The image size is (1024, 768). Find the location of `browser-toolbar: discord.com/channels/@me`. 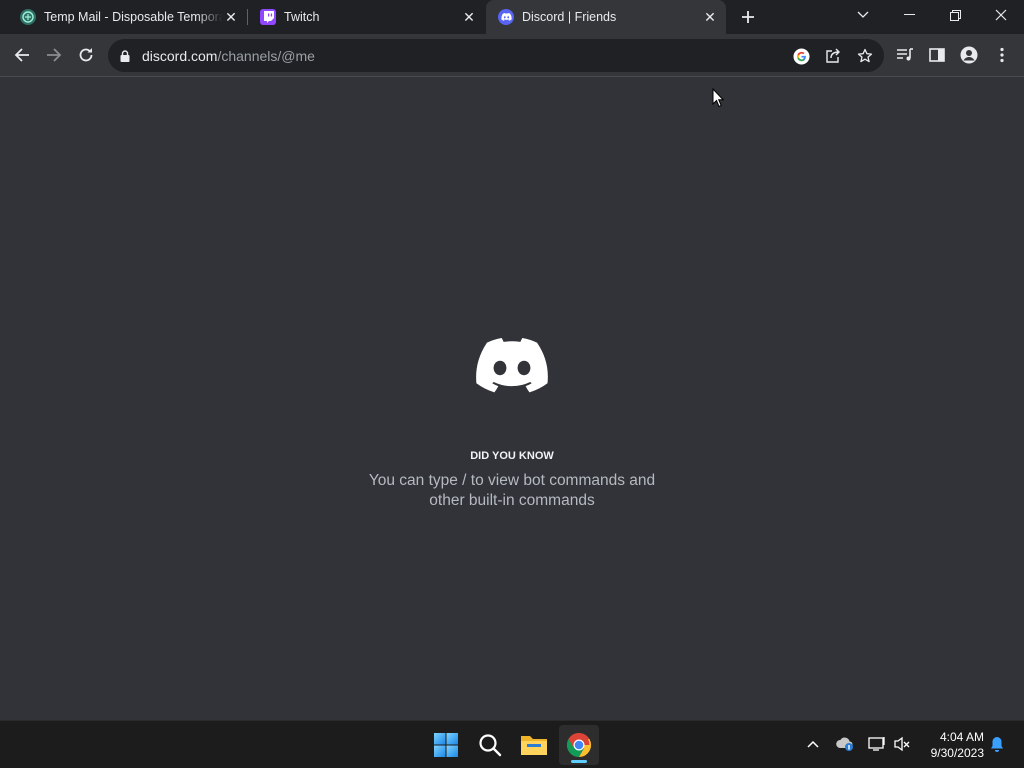

browser-toolbar: discord.com/channels/@me is located at coordinates (512, 55).